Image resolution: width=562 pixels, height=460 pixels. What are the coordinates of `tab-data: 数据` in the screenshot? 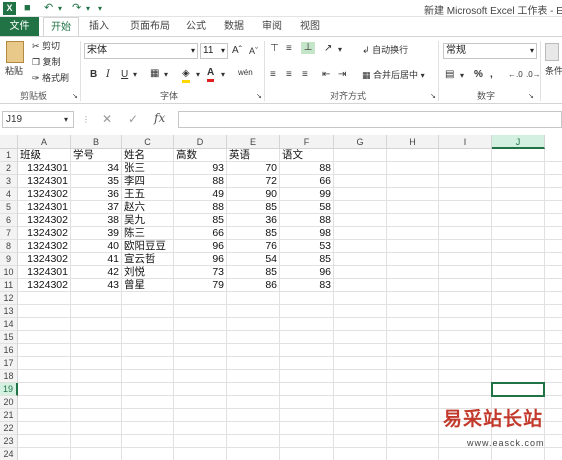 It's located at (234, 26).